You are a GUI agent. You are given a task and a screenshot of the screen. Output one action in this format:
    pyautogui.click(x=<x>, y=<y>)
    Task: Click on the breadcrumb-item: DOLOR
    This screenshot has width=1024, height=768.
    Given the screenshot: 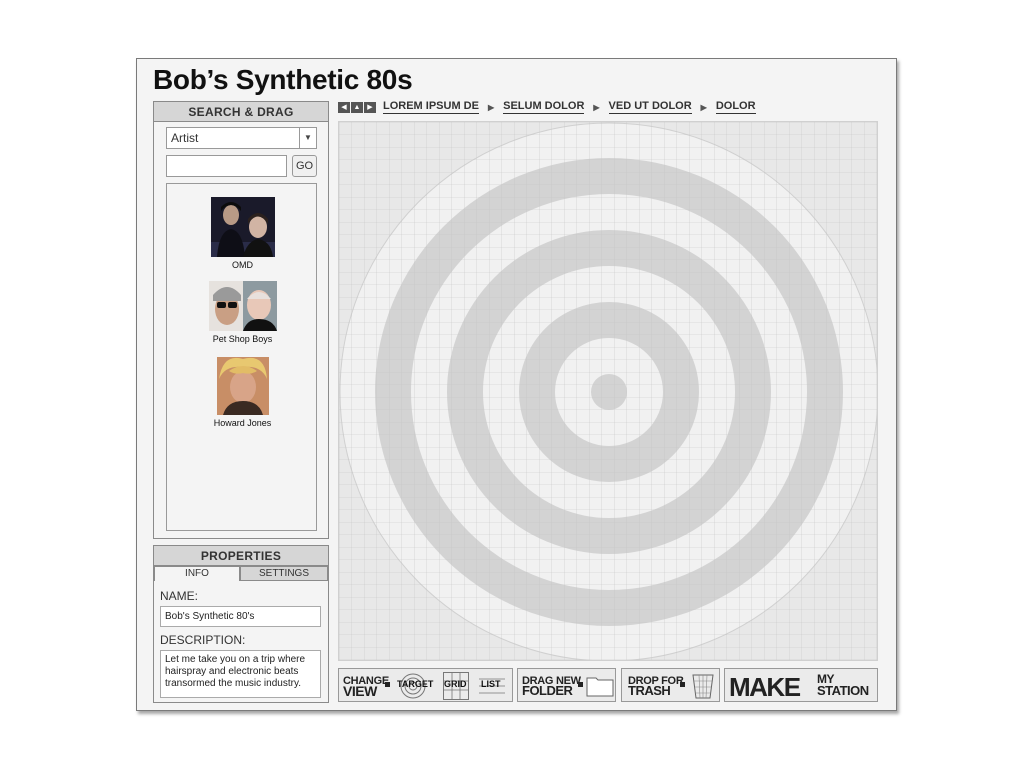 What is the action you would take?
    pyautogui.click(x=735, y=107)
    